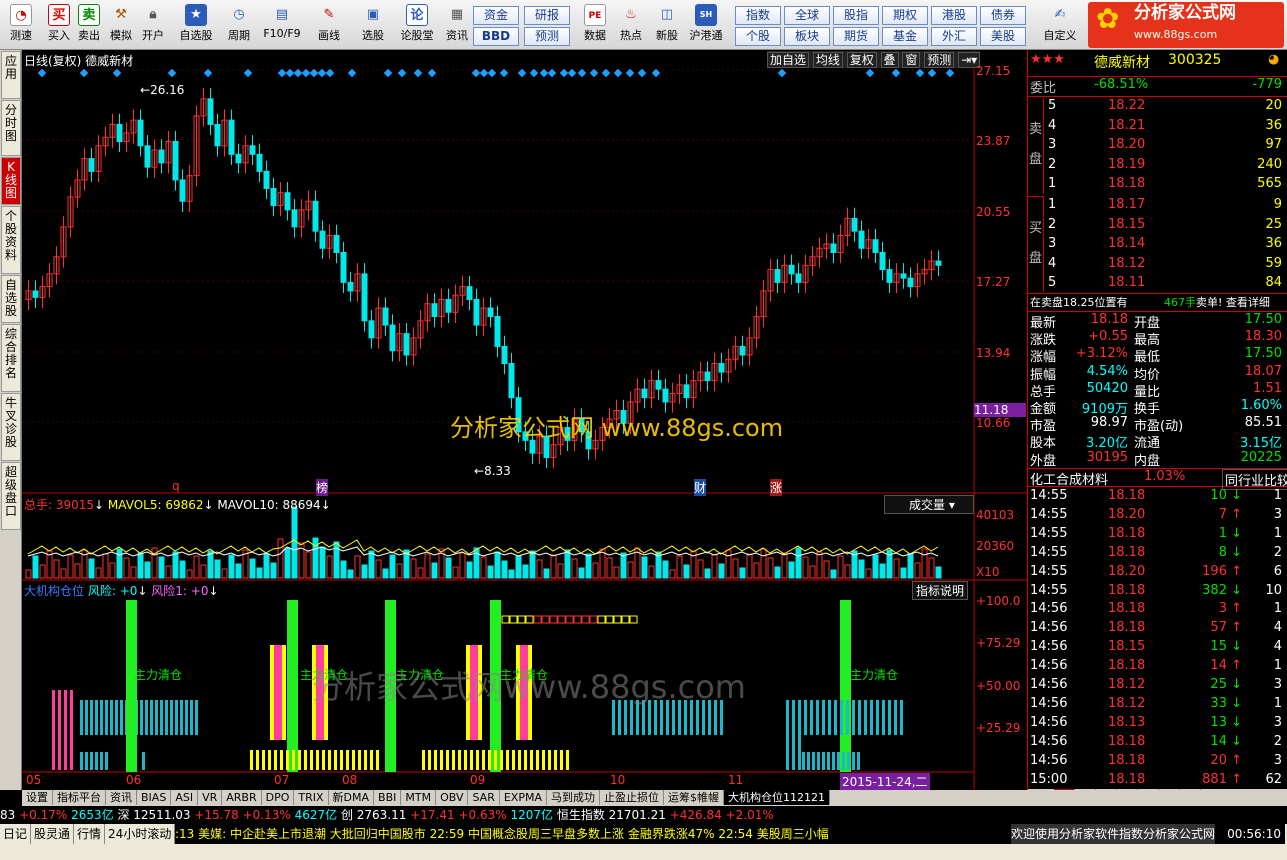 This screenshot has width=1287, height=860. I want to click on tick-row: 14:55 18.20 196 ↑ 6, so click(1157, 573).